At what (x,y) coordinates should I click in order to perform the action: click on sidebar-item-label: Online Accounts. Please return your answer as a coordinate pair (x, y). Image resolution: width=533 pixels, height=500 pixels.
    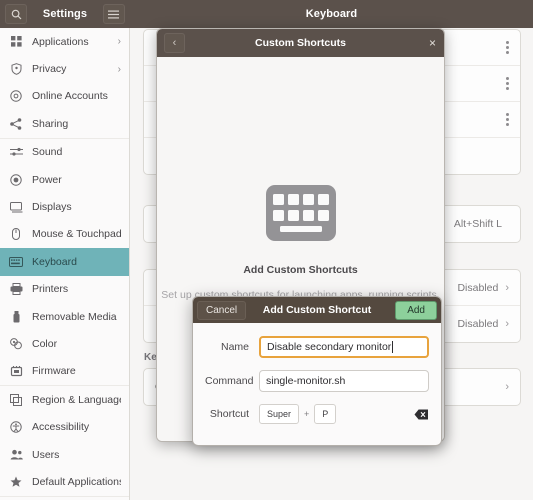
    Looking at the image, I should click on (70, 96).